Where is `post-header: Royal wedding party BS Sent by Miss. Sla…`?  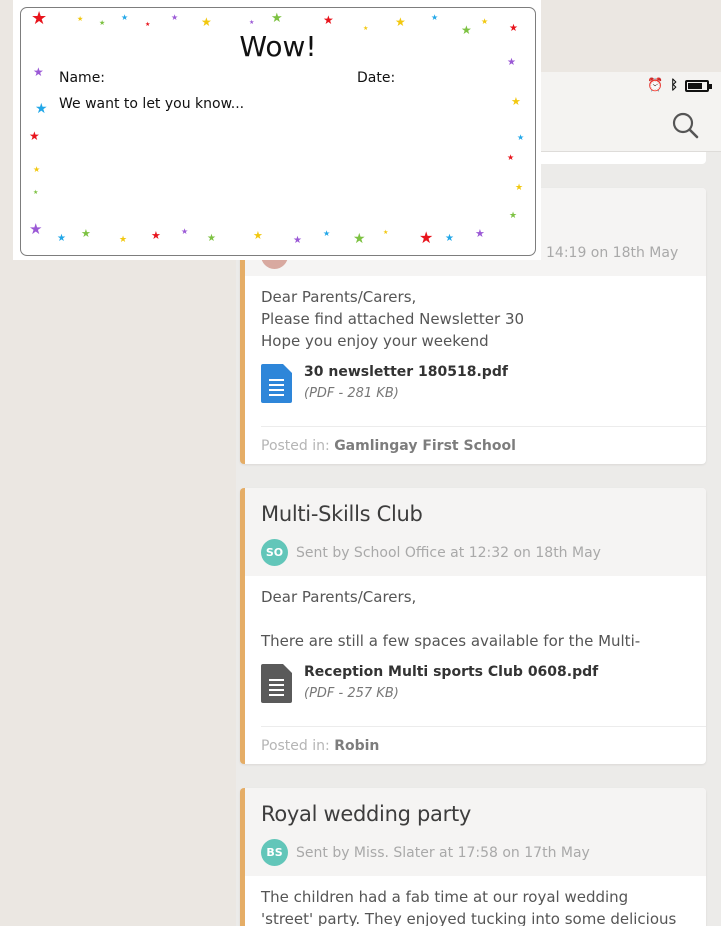
post-header: Royal wedding party BS Sent by Miss. Sla… is located at coordinates (475, 832).